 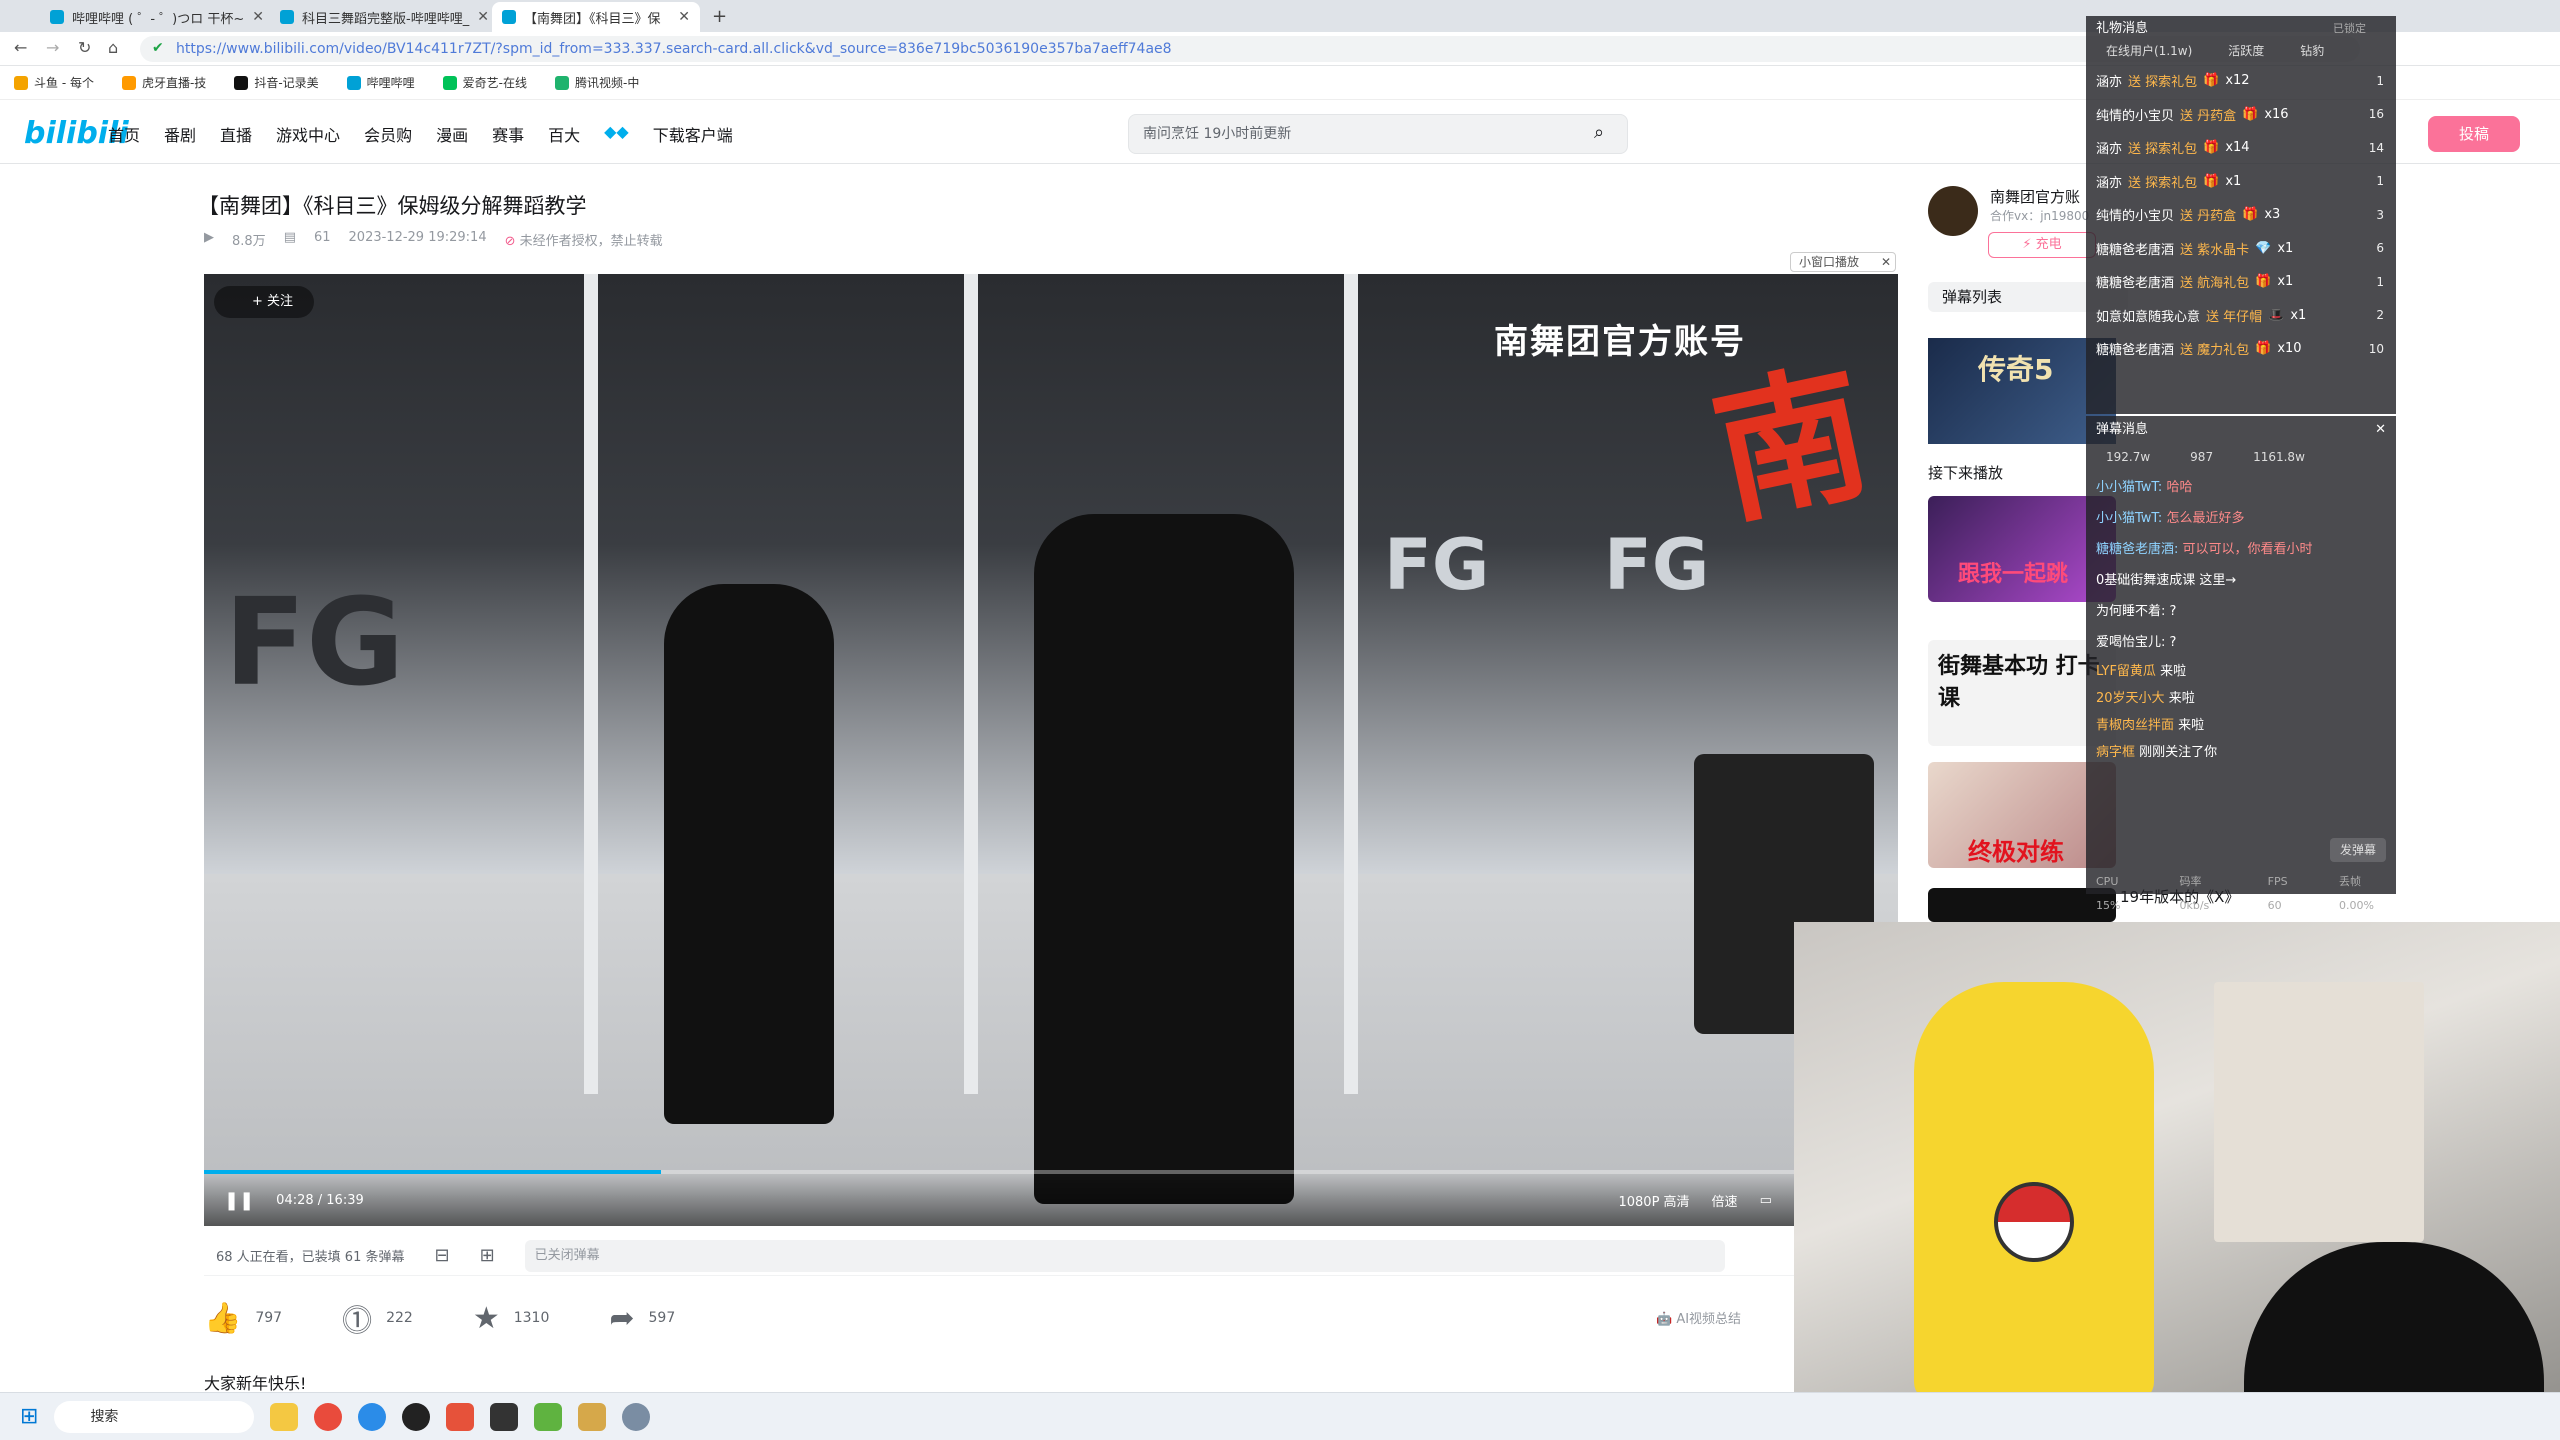 What do you see at coordinates (642, 1318) in the screenshot?
I see `share-button: ➦ 597` at bounding box center [642, 1318].